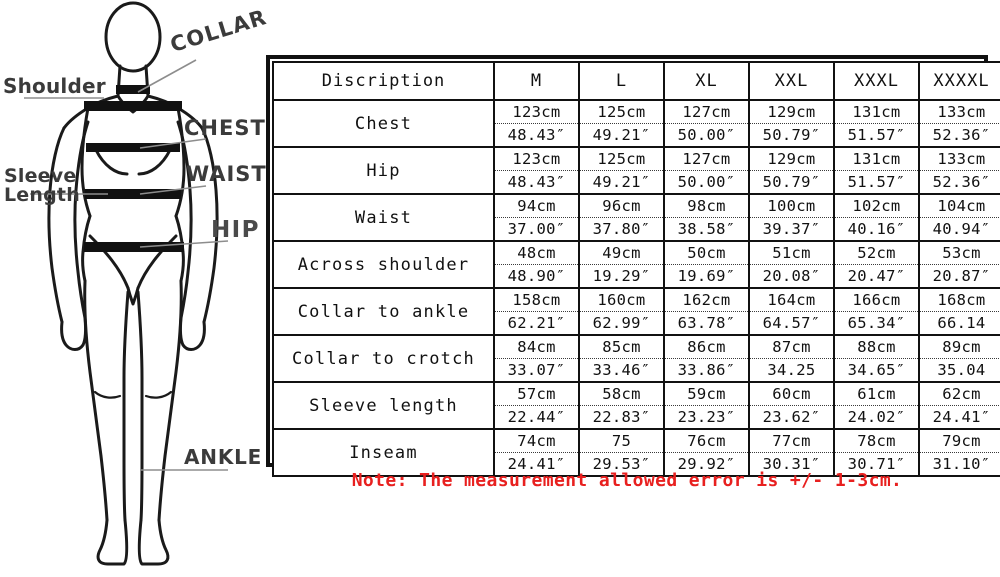 The height and width of the screenshot is (577, 1000). What do you see at coordinates (621, 348) in the screenshot?
I see `value-cm: 85cm` at bounding box center [621, 348].